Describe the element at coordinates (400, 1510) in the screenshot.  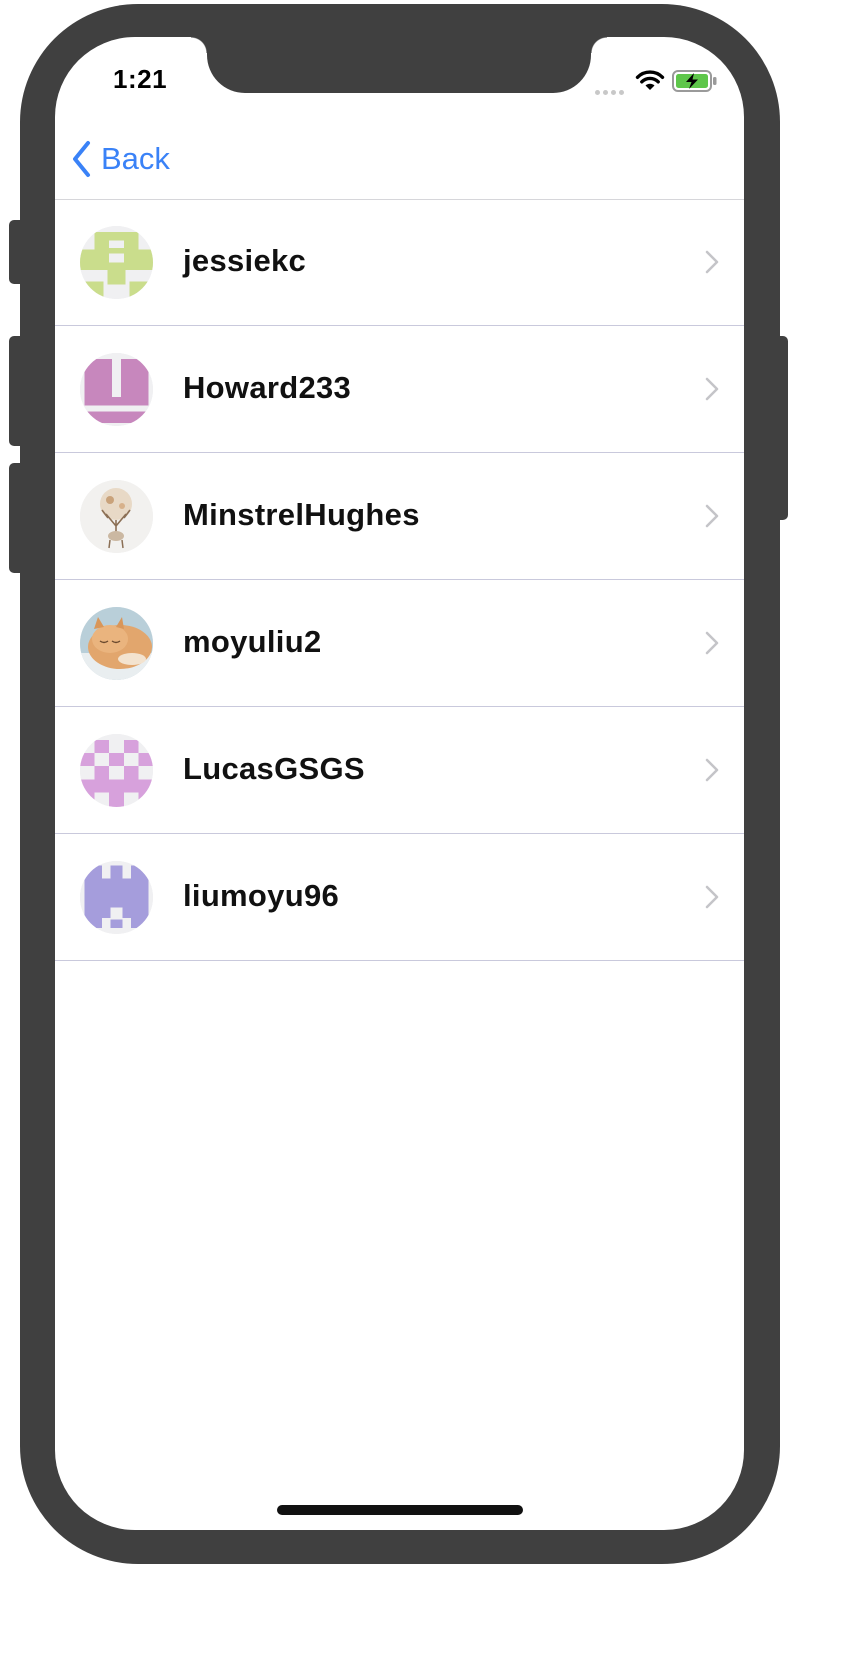
I see `home-indicator` at that location.